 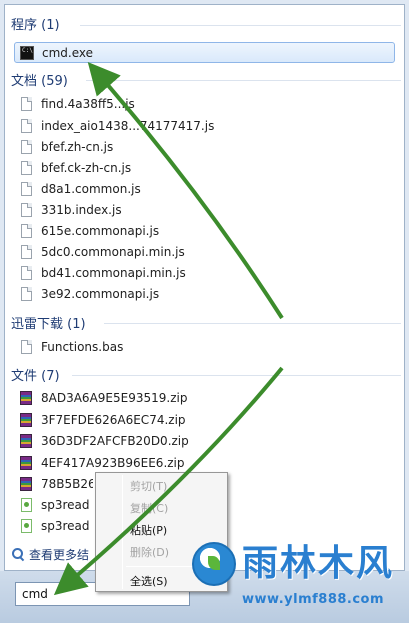 What do you see at coordinates (204, 209) in the screenshot?
I see `result-document: 331b.index.js` at bounding box center [204, 209].